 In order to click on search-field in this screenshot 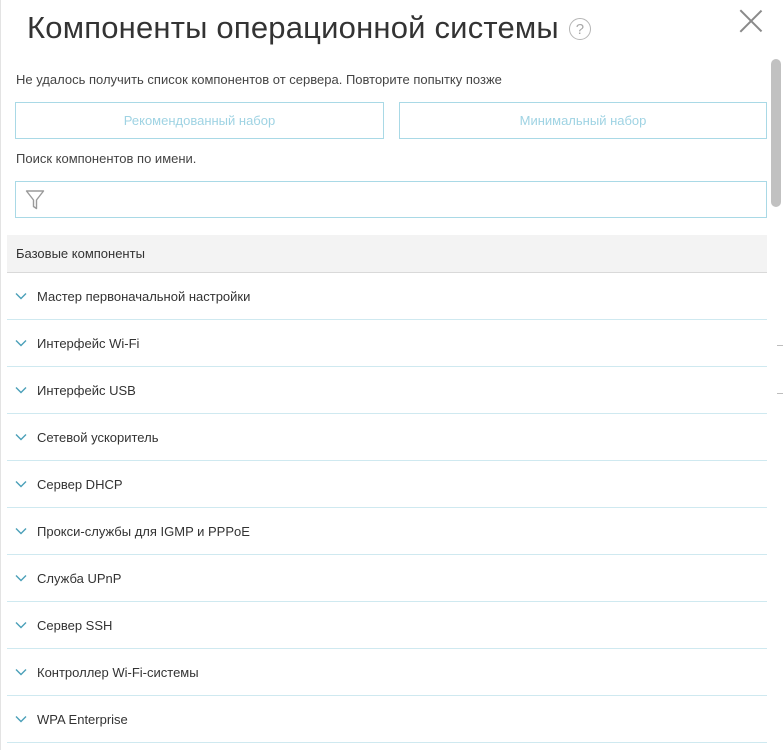, I will do `click(391, 199)`.